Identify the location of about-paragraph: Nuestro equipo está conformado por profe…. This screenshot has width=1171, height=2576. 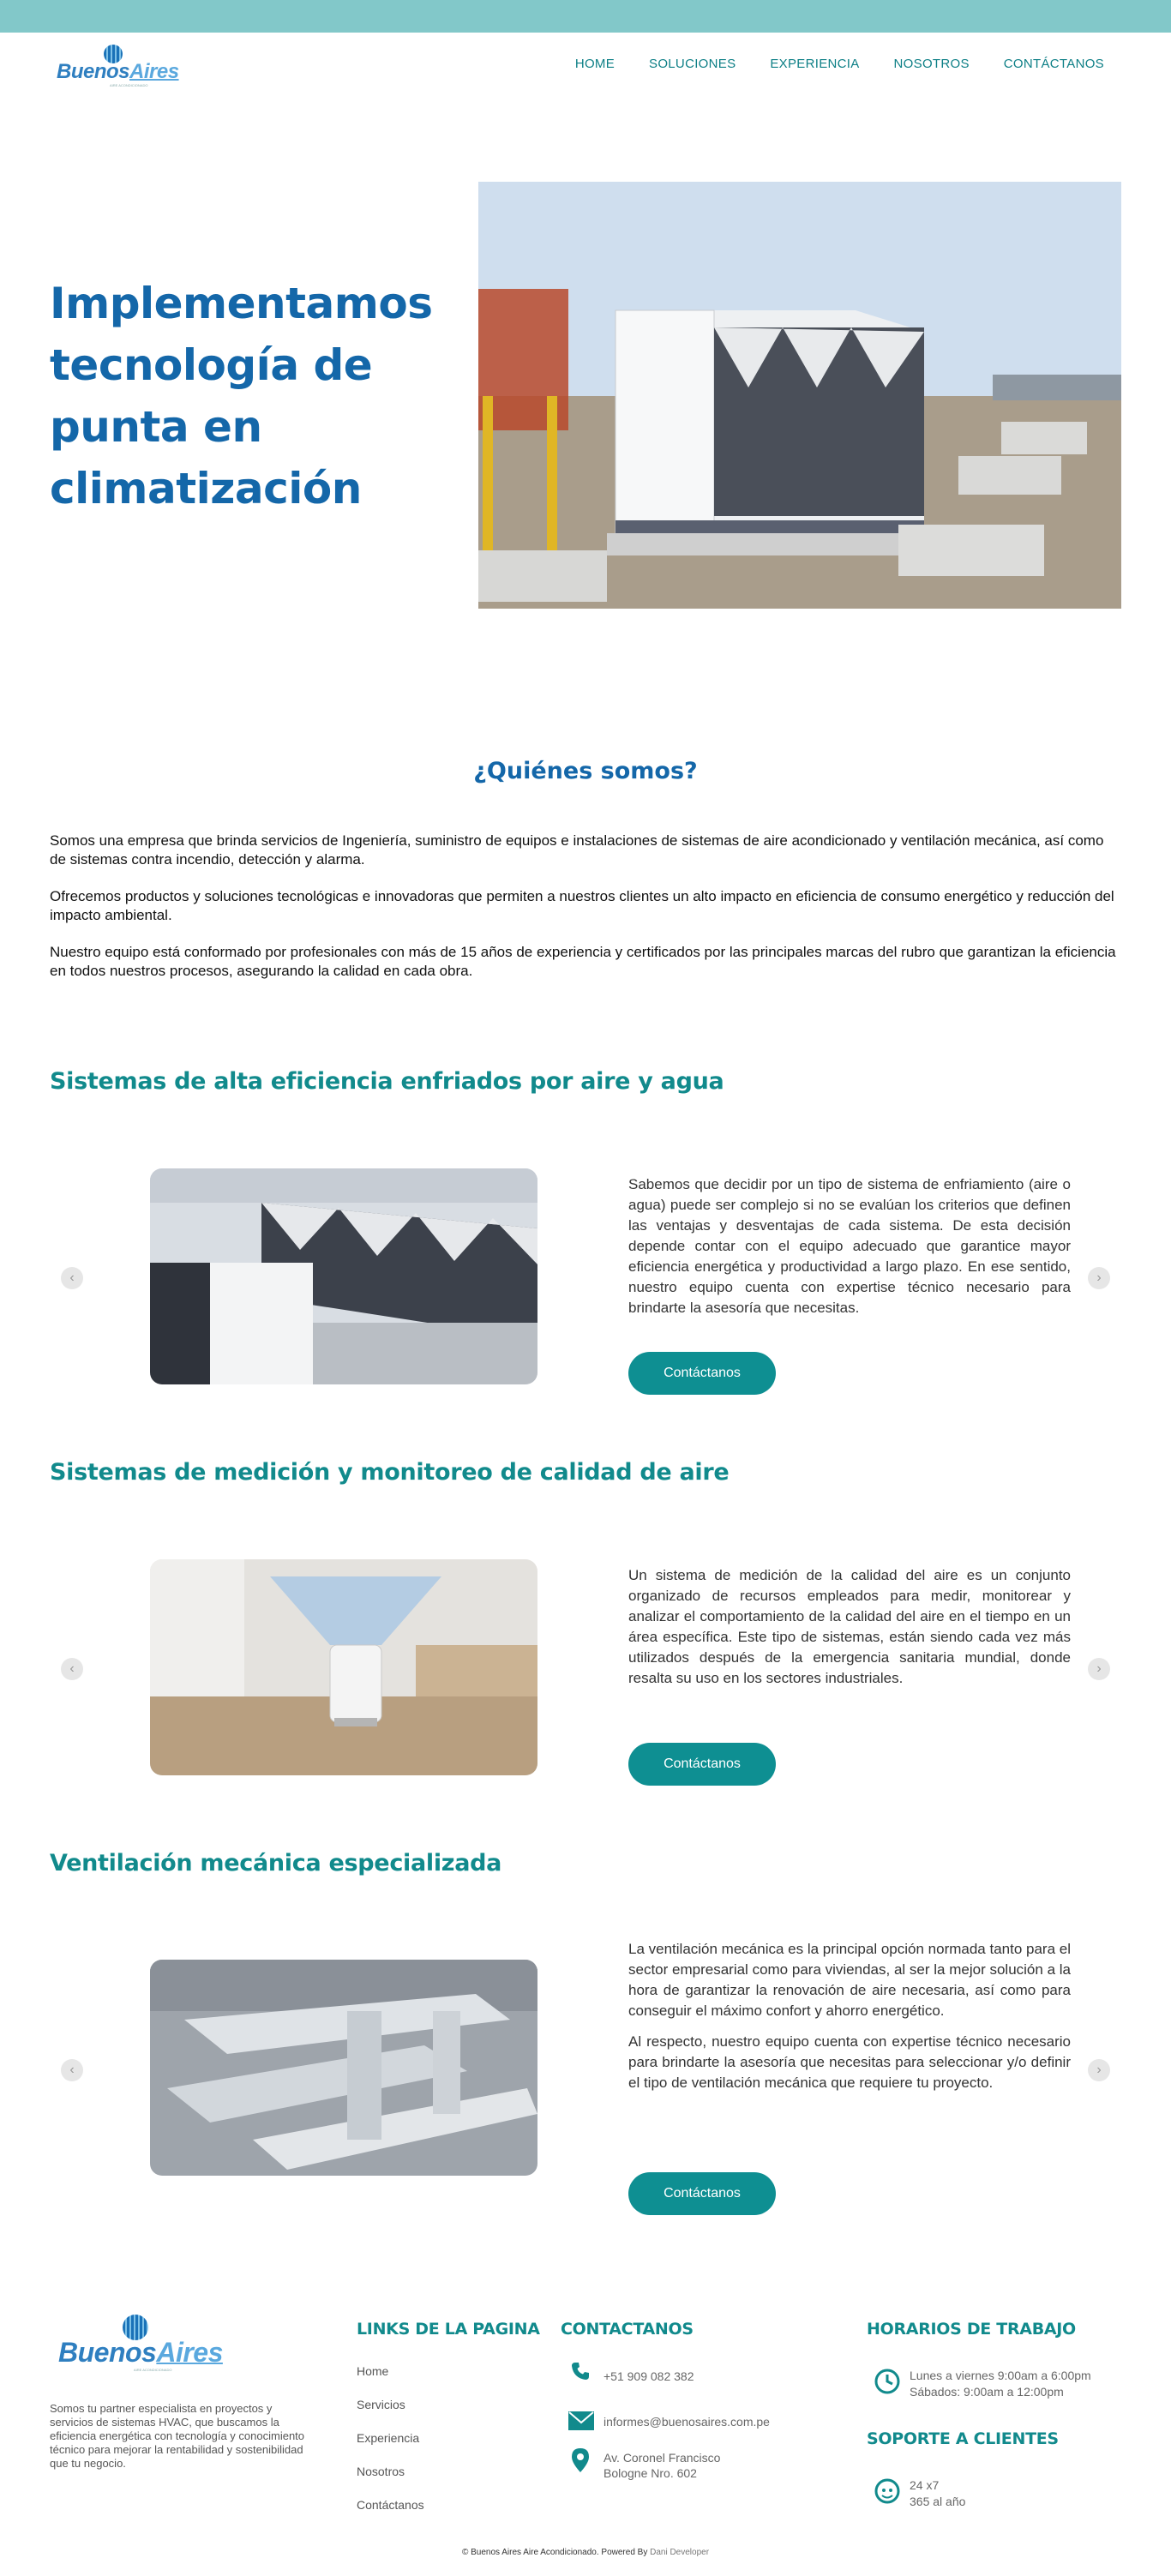
(583, 961).